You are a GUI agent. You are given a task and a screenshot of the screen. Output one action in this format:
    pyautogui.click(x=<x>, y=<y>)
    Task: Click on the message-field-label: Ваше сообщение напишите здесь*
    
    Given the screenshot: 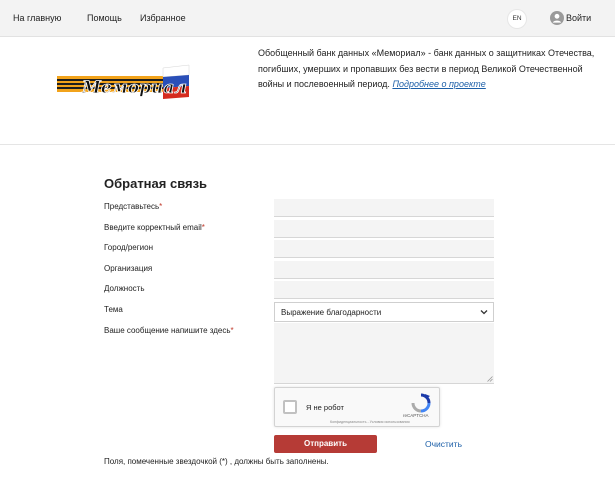 What is the action you would take?
    pyautogui.click(x=169, y=330)
    